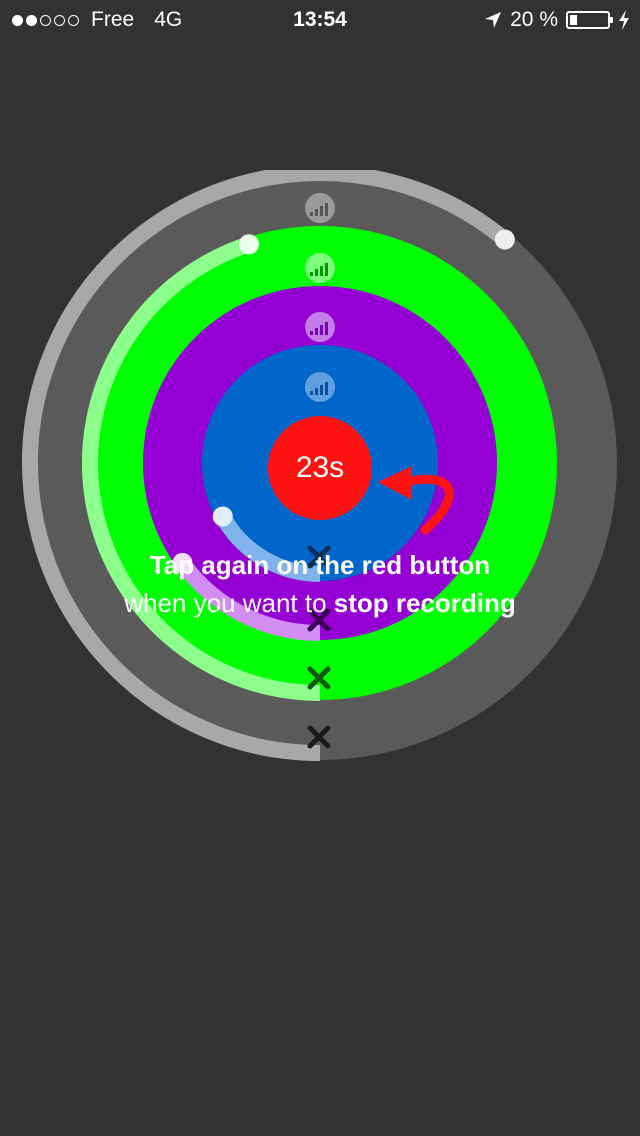 The image size is (640, 1136). Describe the element at coordinates (424, 603) in the screenshot. I see `hint-emphasis: stop recording` at that location.